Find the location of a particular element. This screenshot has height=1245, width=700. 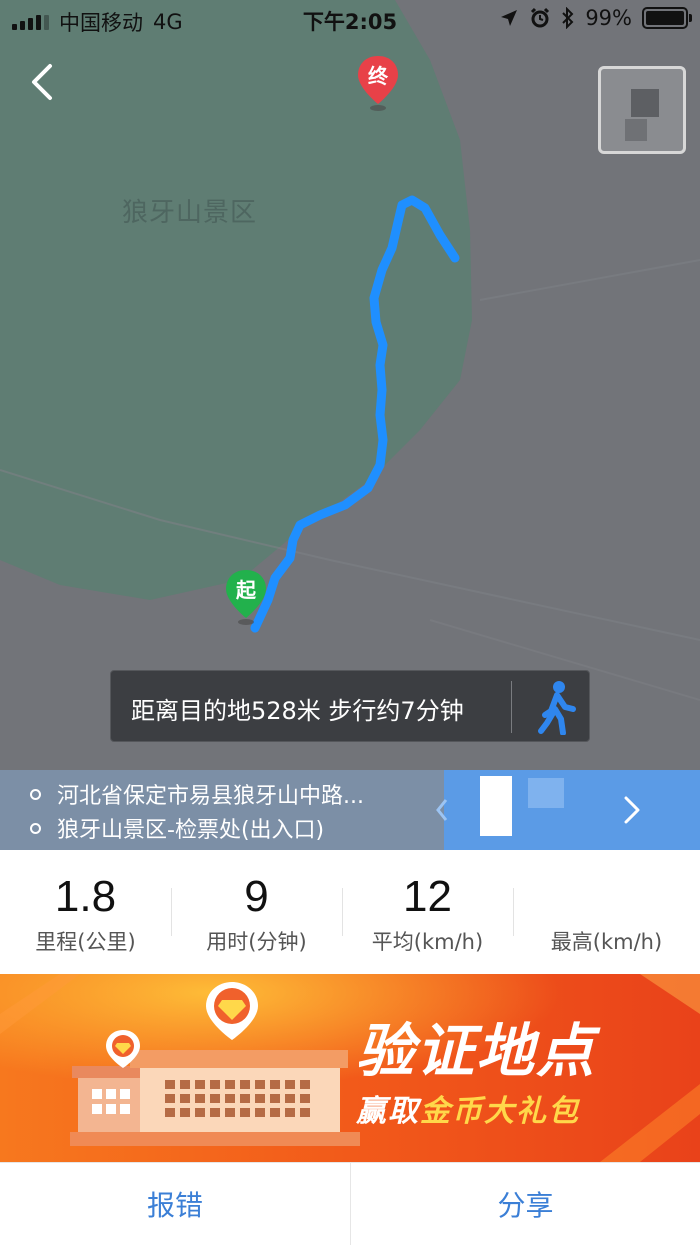

trip-stats: 1.8 里程(公里) 9 用时(分钟) 12 平均(km/h) 最高(km/h) is located at coordinates (350, 912).